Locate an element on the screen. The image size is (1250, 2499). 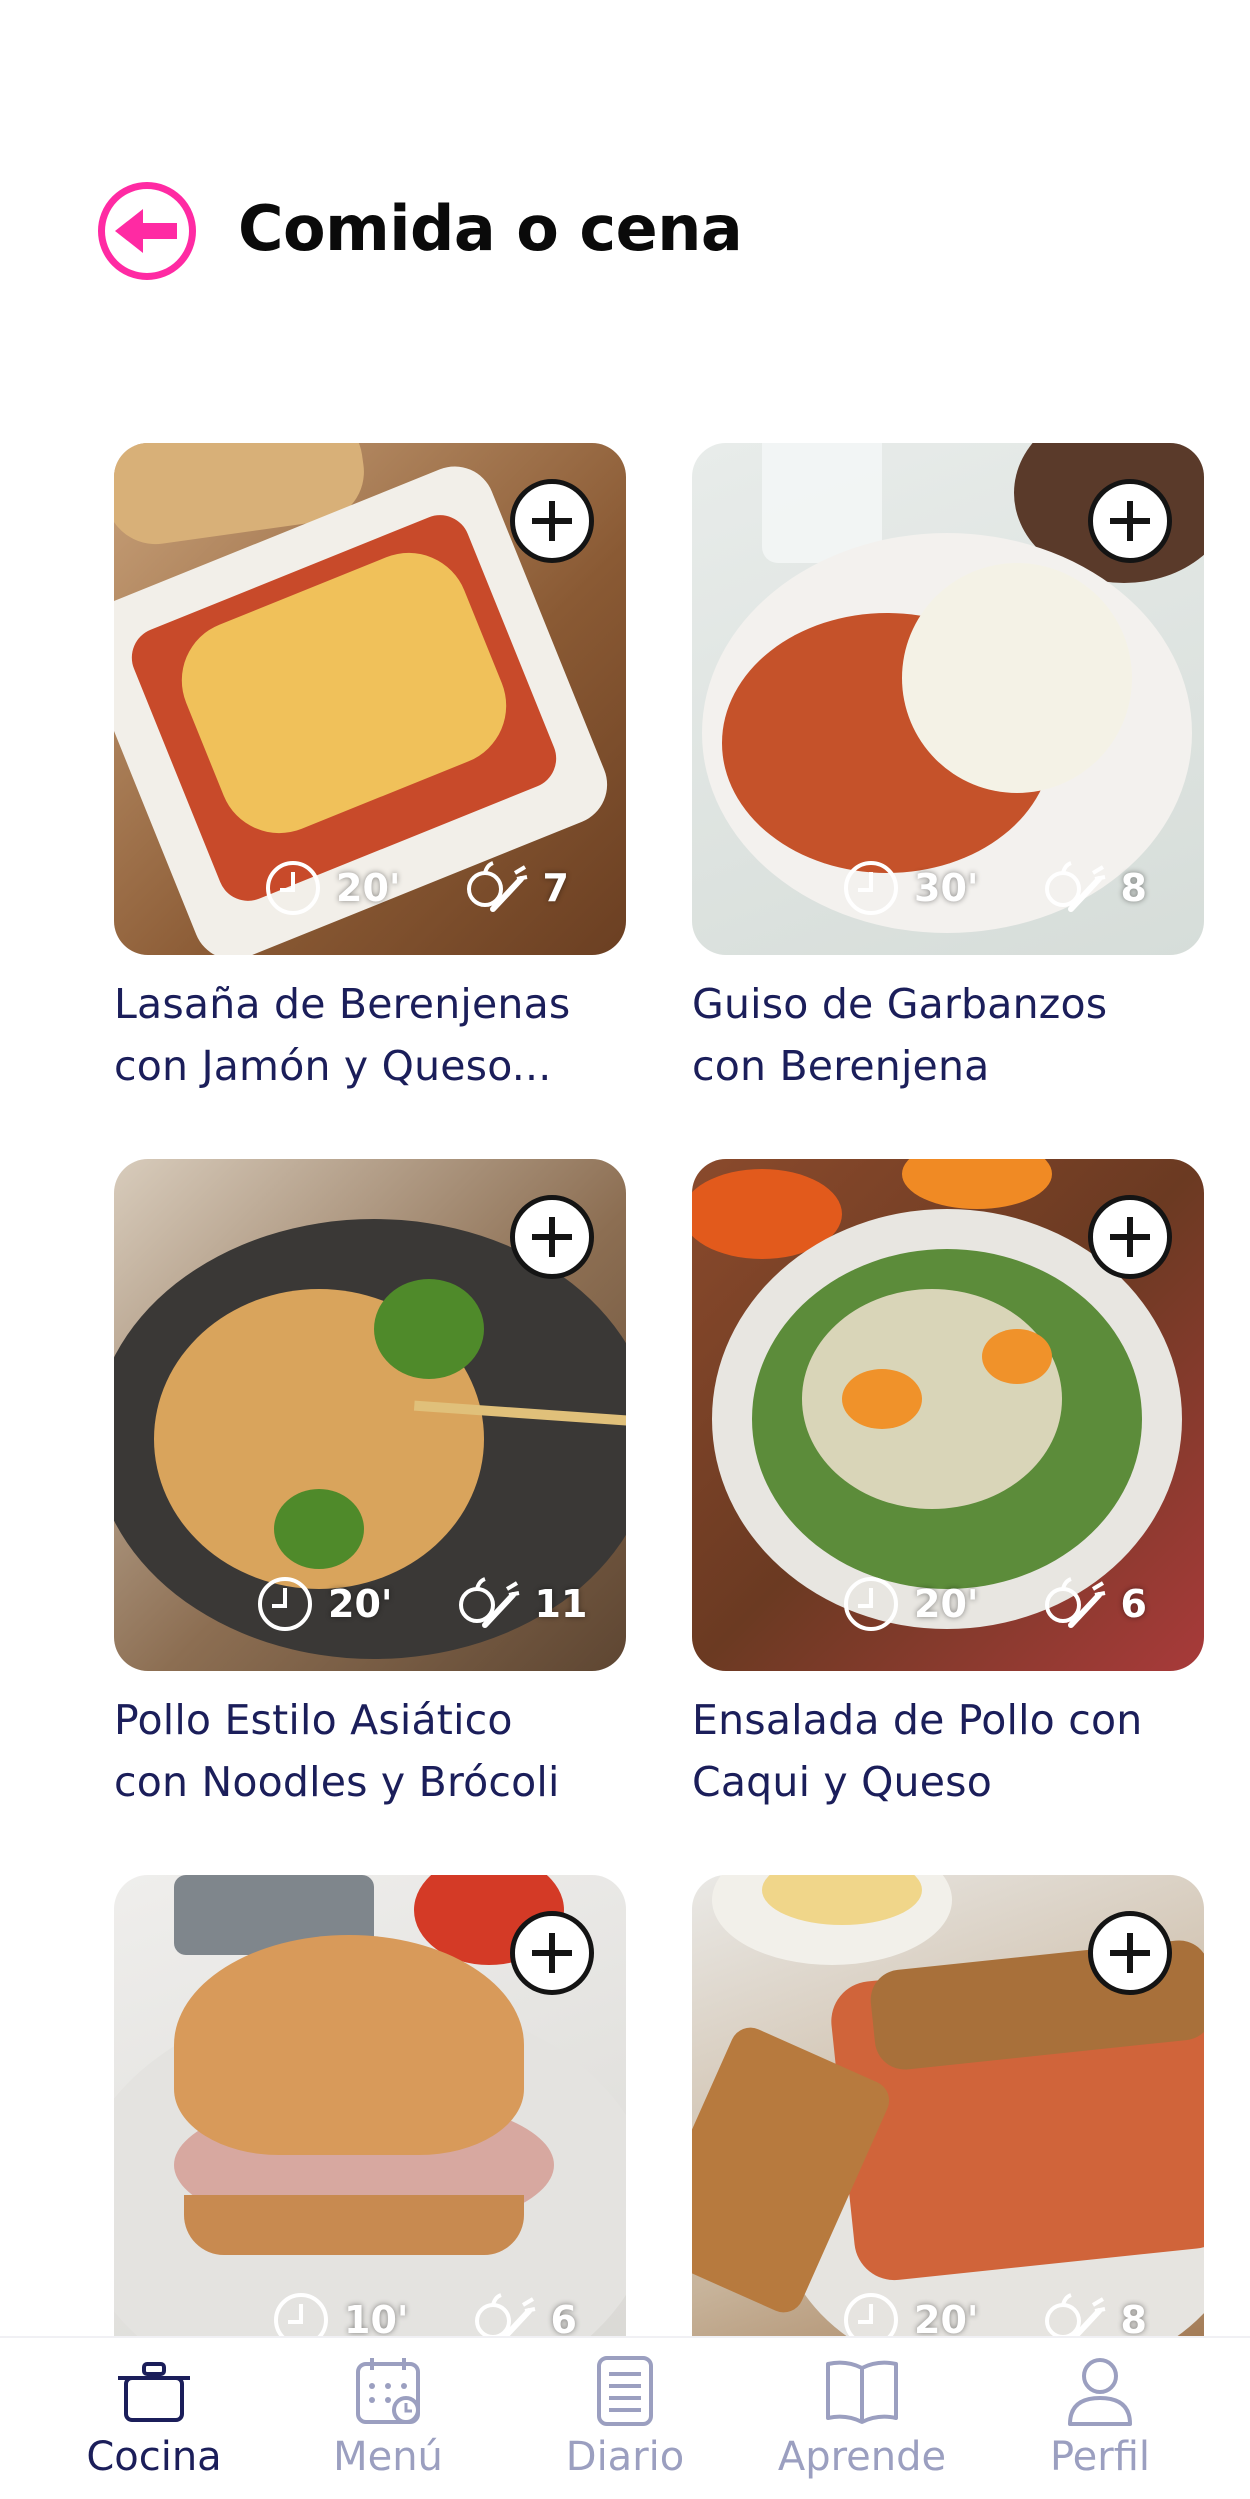
recipe-title-line: Ensalada de Pollo con is located at coordinates (917, 1720).